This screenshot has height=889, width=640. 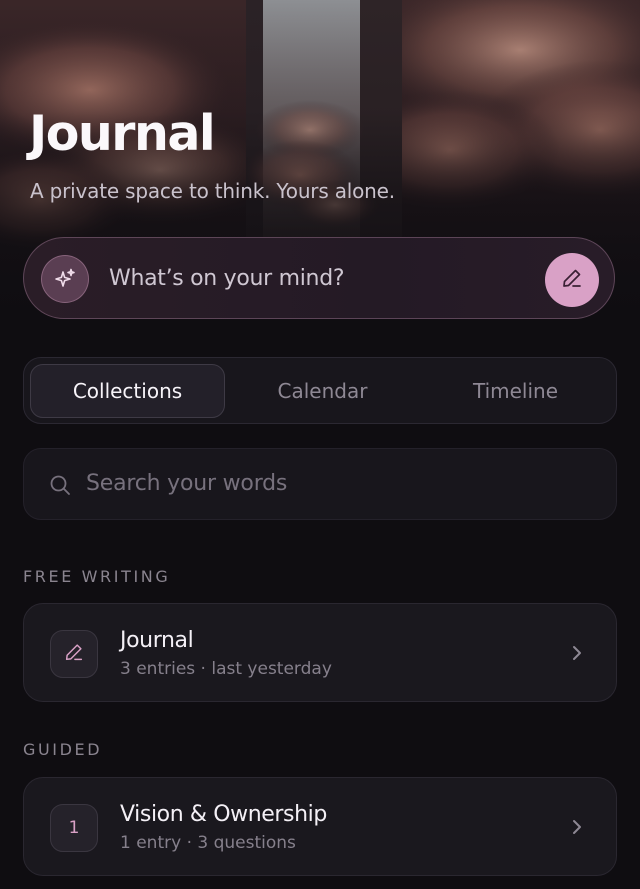 I want to click on compose-placeholder: What’s on your mind?, so click(x=227, y=279).